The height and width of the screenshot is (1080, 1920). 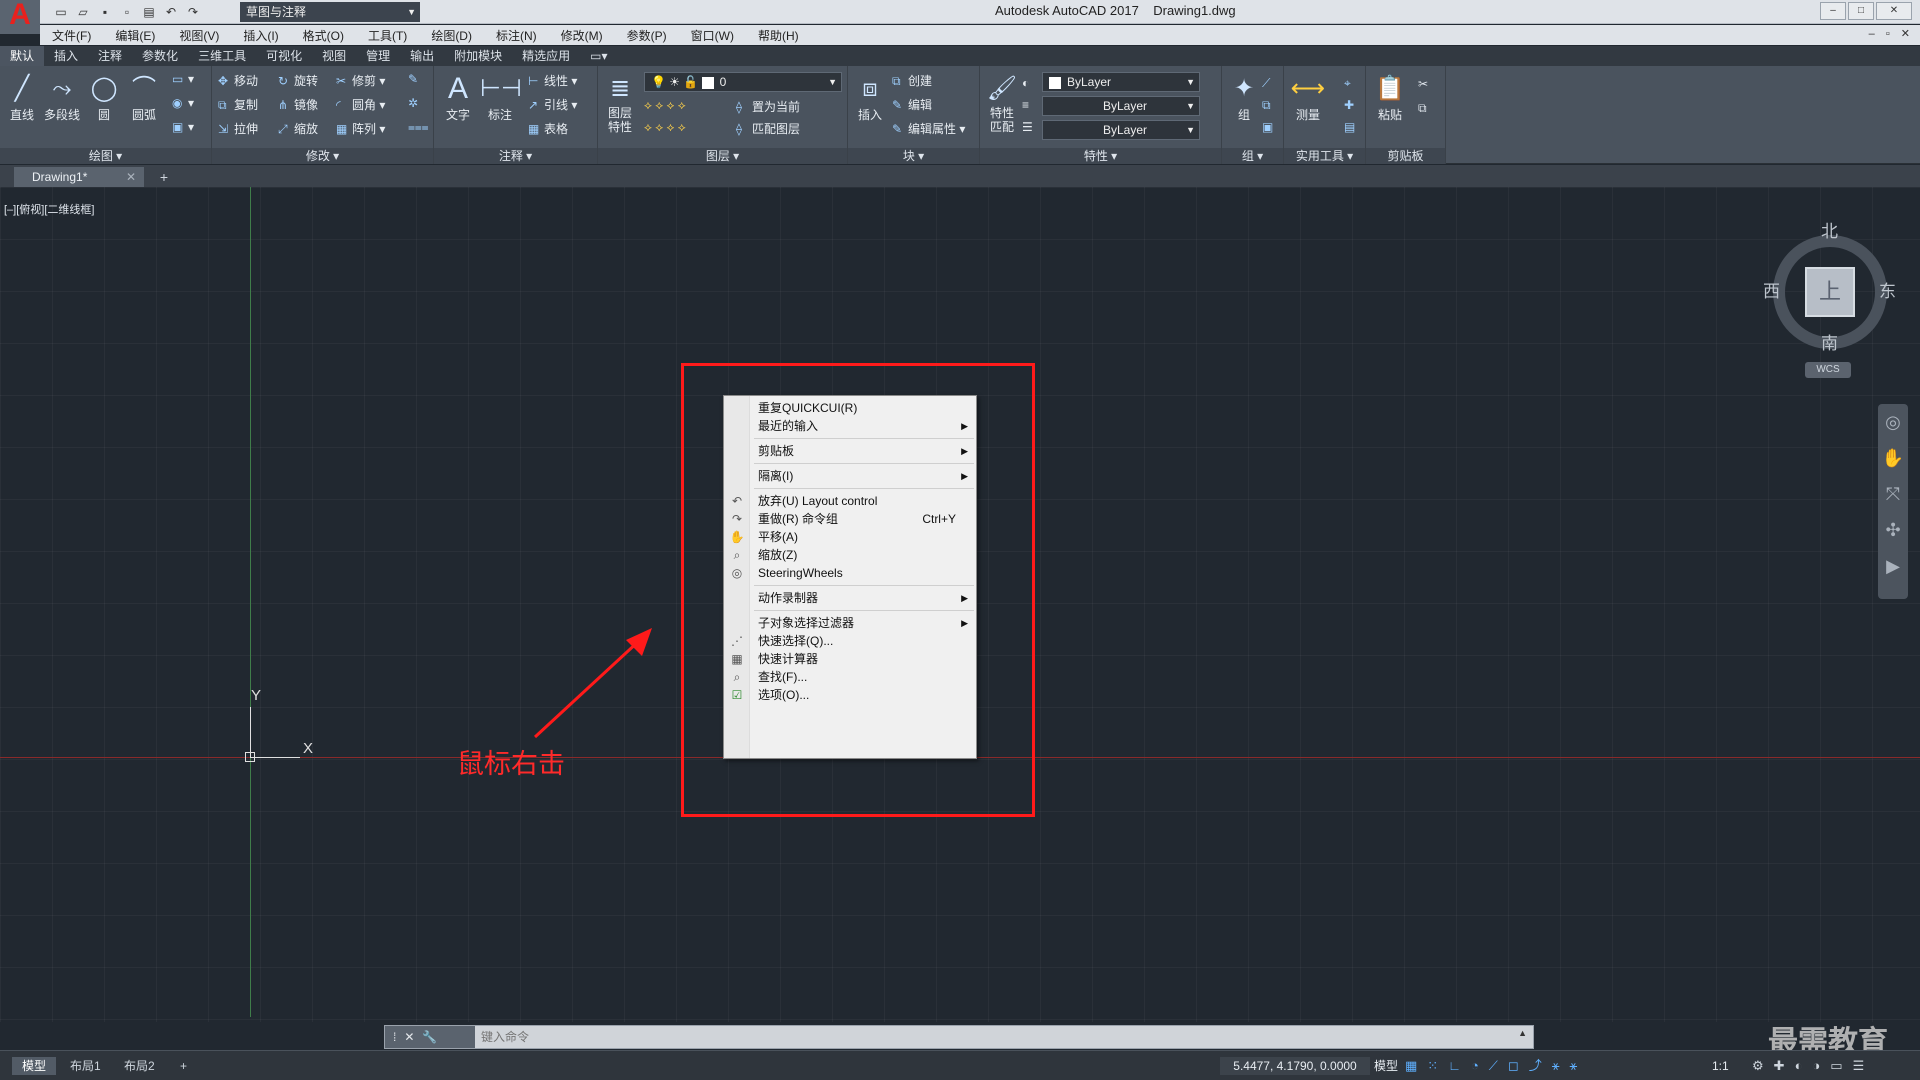 What do you see at coordinates (160, 56) in the screenshot?
I see `tab-parametric: 参数化` at bounding box center [160, 56].